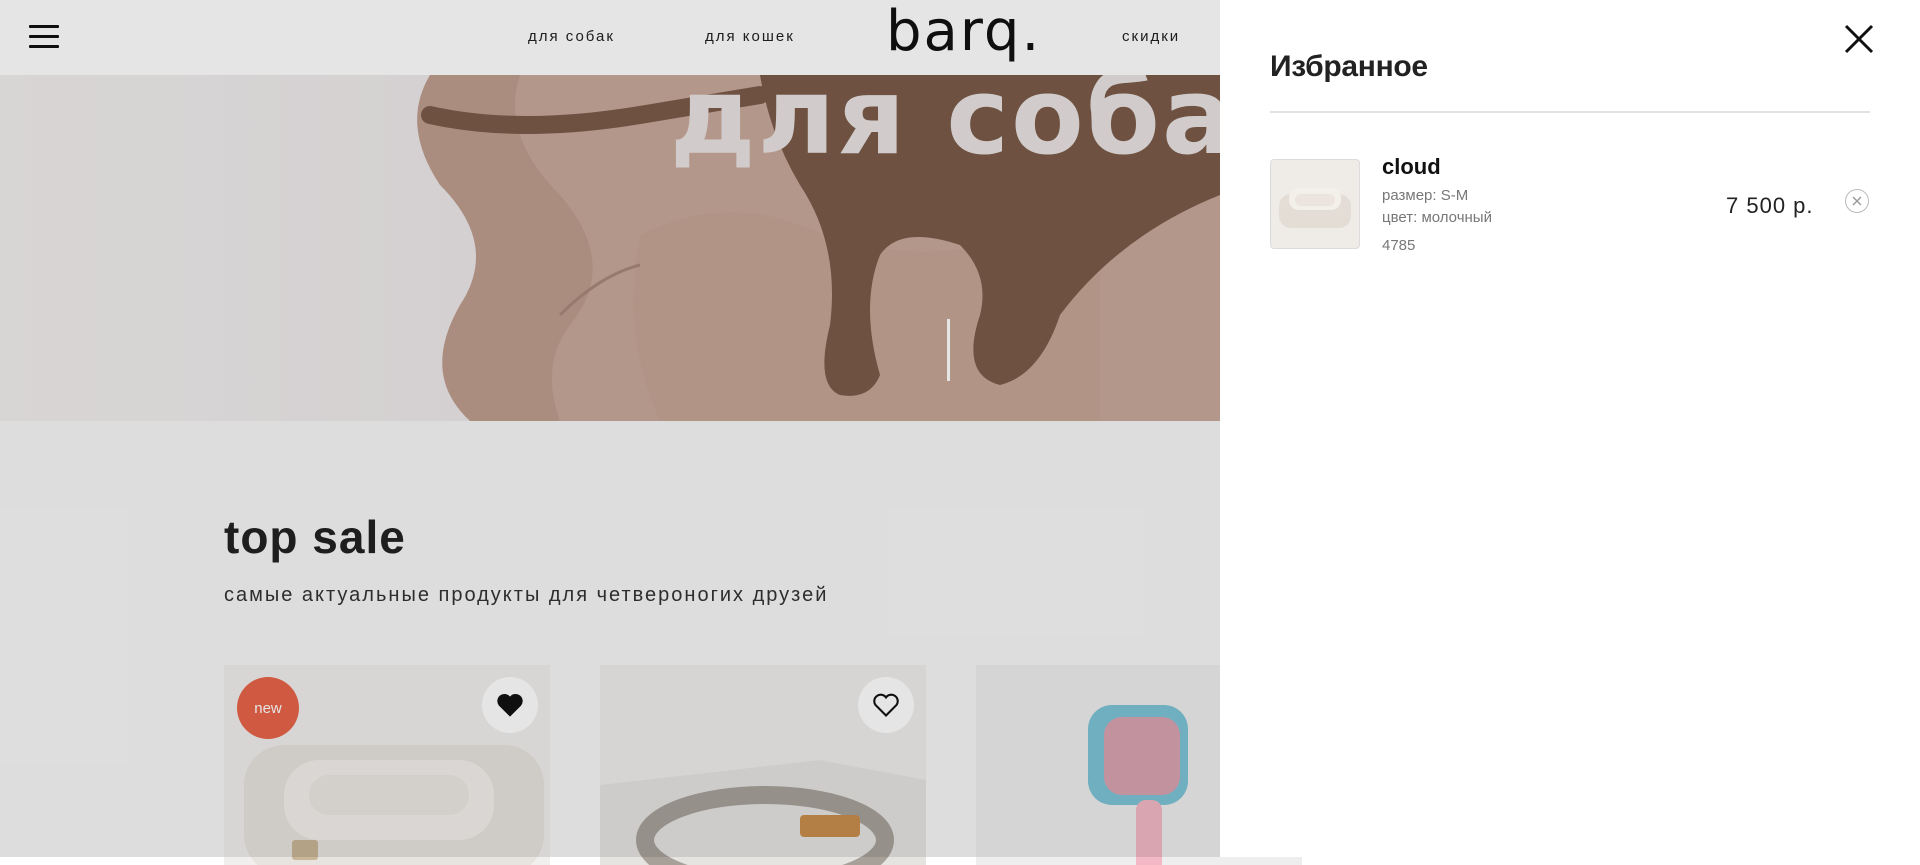  Describe the element at coordinates (1411, 167) in the screenshot. I see `favorite-item-name: cloud` at that location.